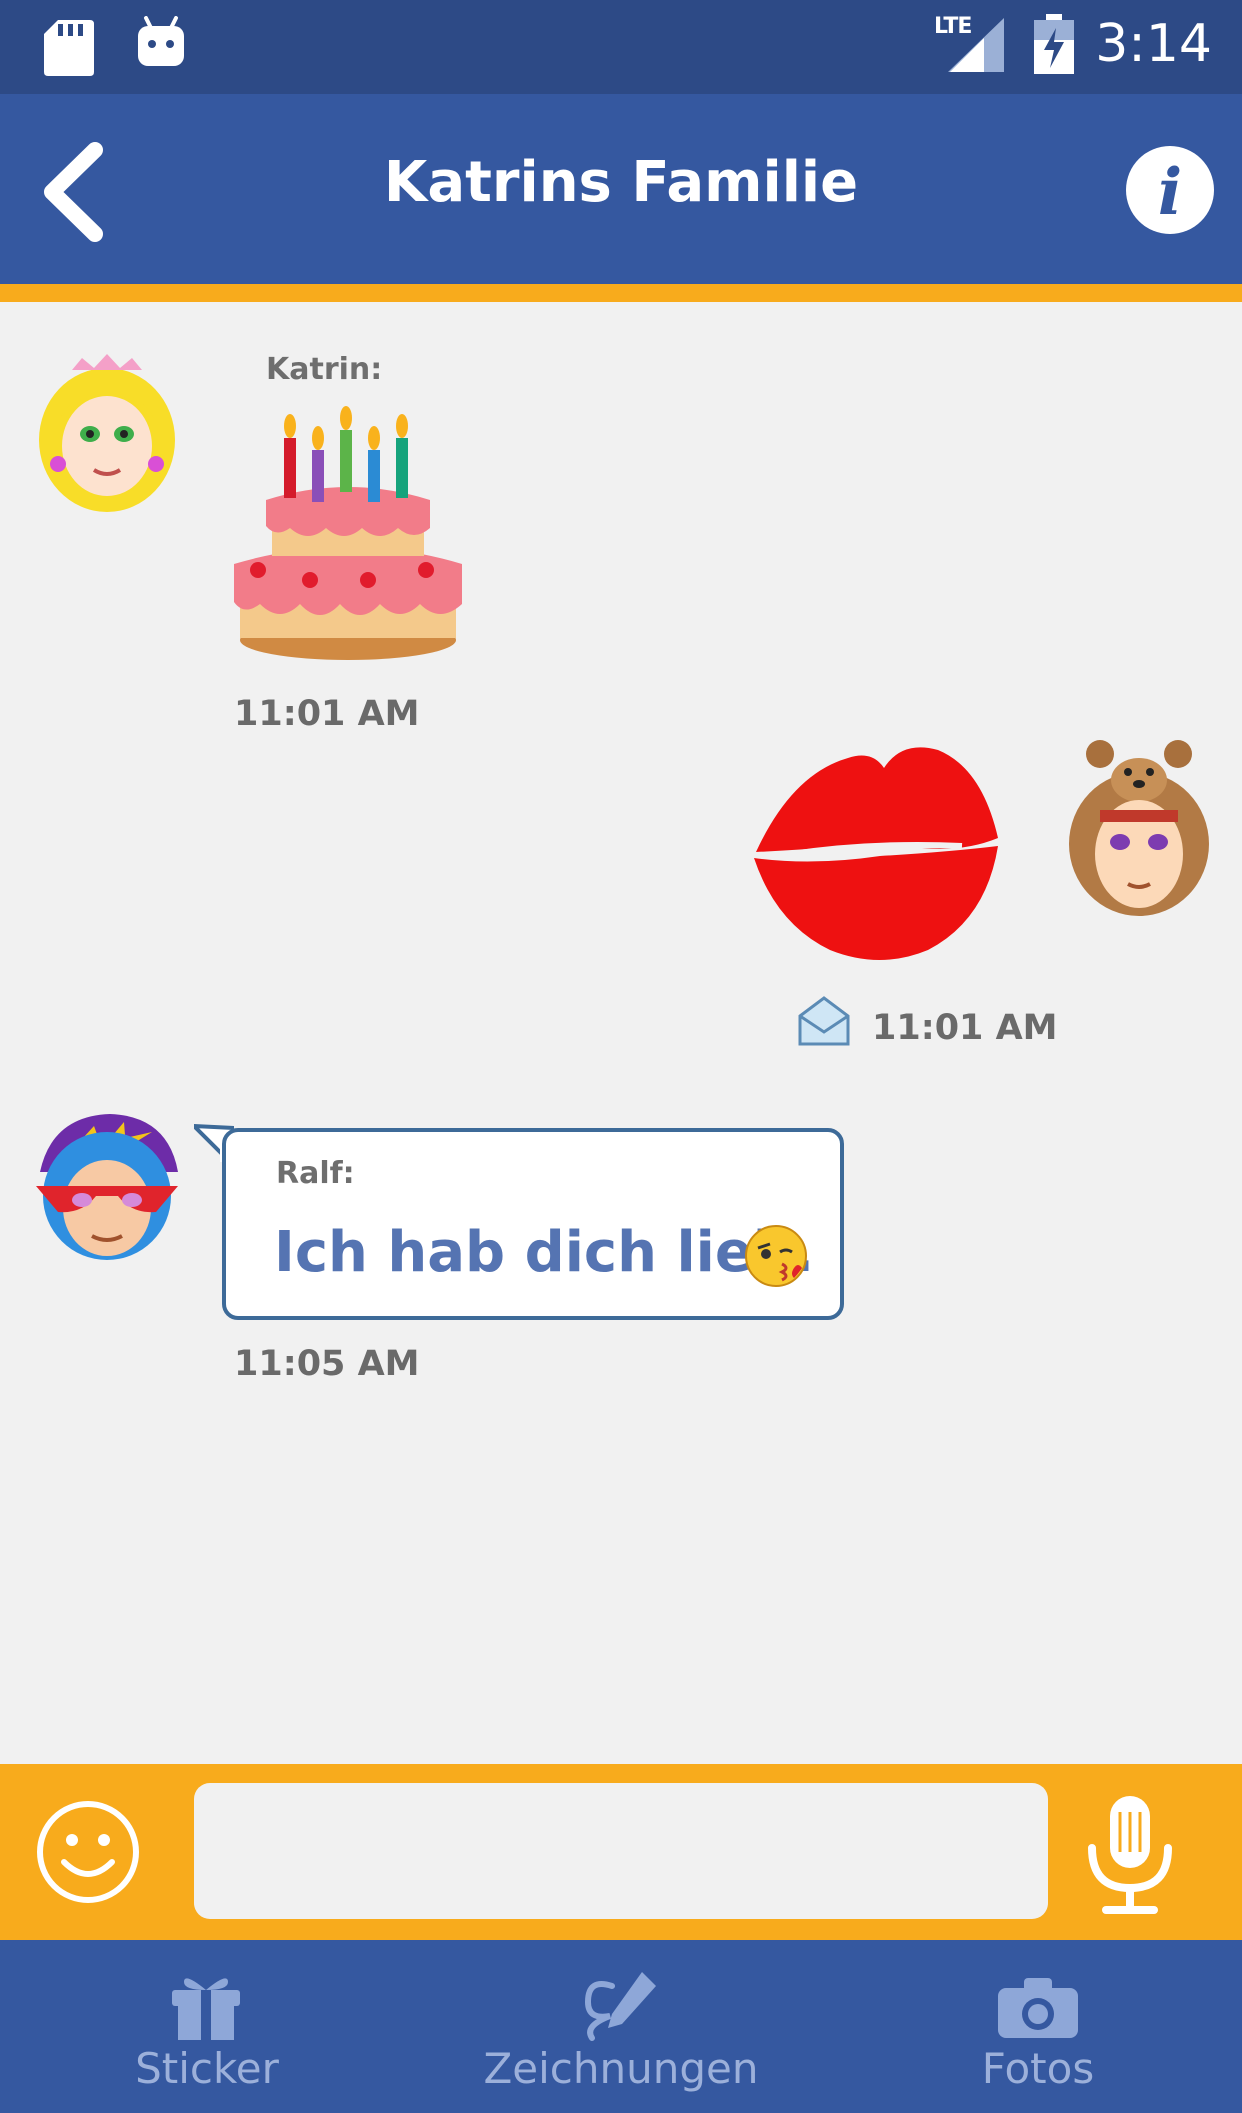 This screenshot has width=1242, height=2113. What do you see at coordinates (161, 41) in the screenshot?
I see `android-debug-icon` at bounding box center [161, 41].